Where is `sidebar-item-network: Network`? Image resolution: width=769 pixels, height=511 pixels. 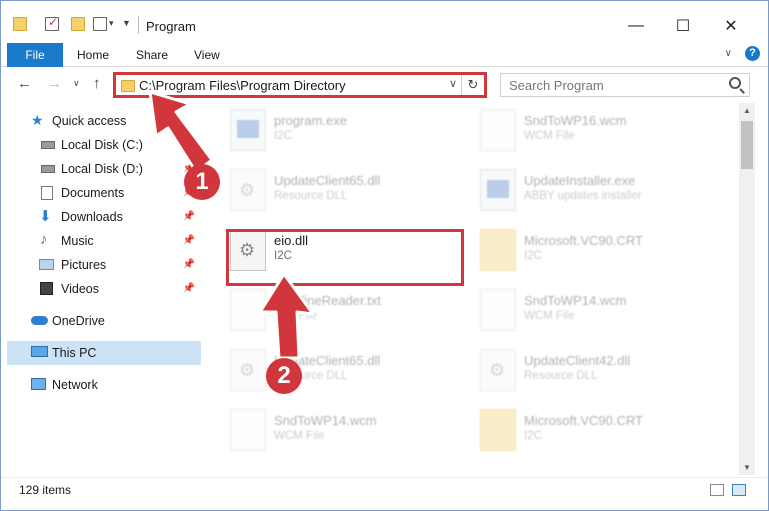 sidebar-item-network: Network is located at coordinates (104, 385).